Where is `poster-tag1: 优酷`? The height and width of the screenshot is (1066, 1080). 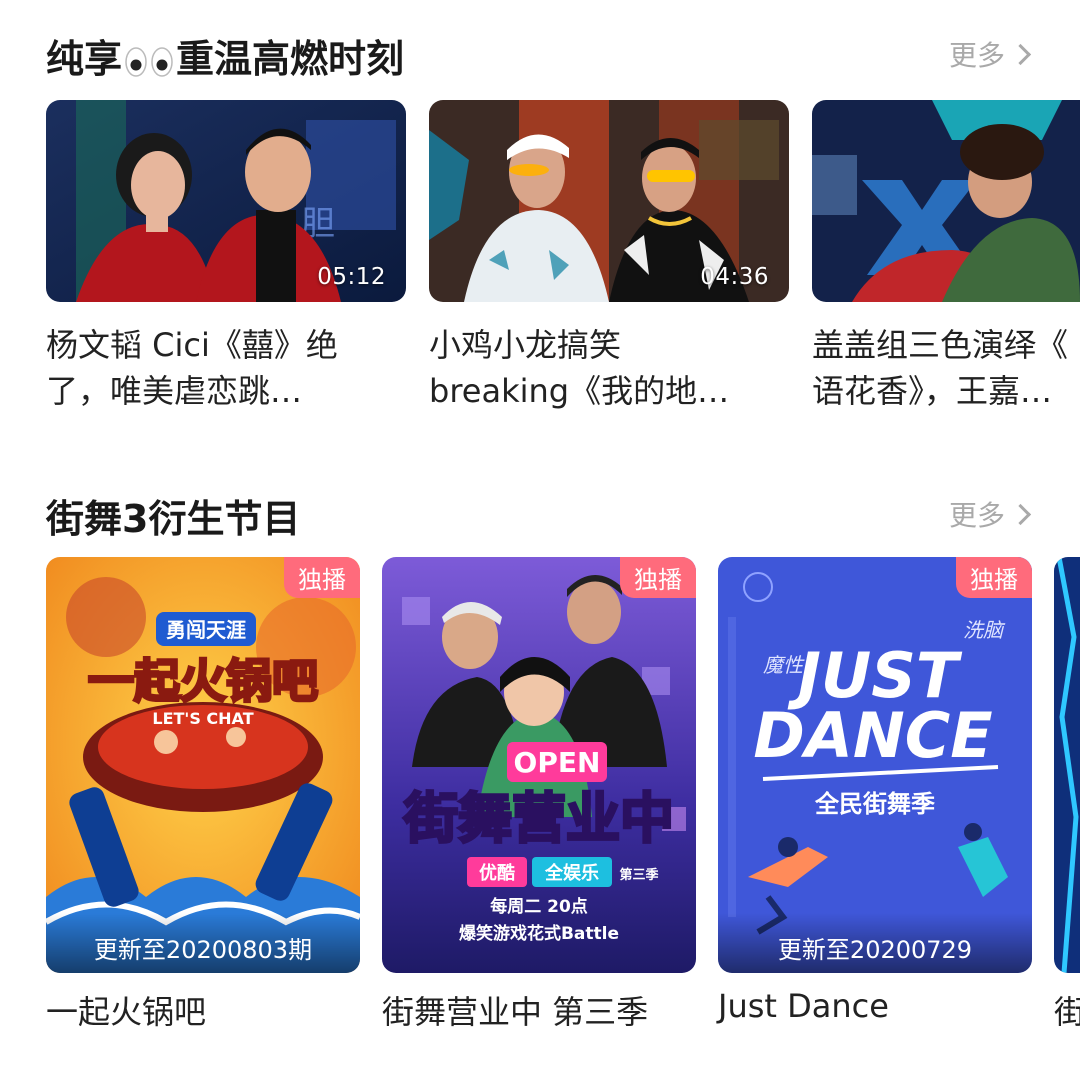 poster-tag1: 优酷 is located at coordinates (497, 873).